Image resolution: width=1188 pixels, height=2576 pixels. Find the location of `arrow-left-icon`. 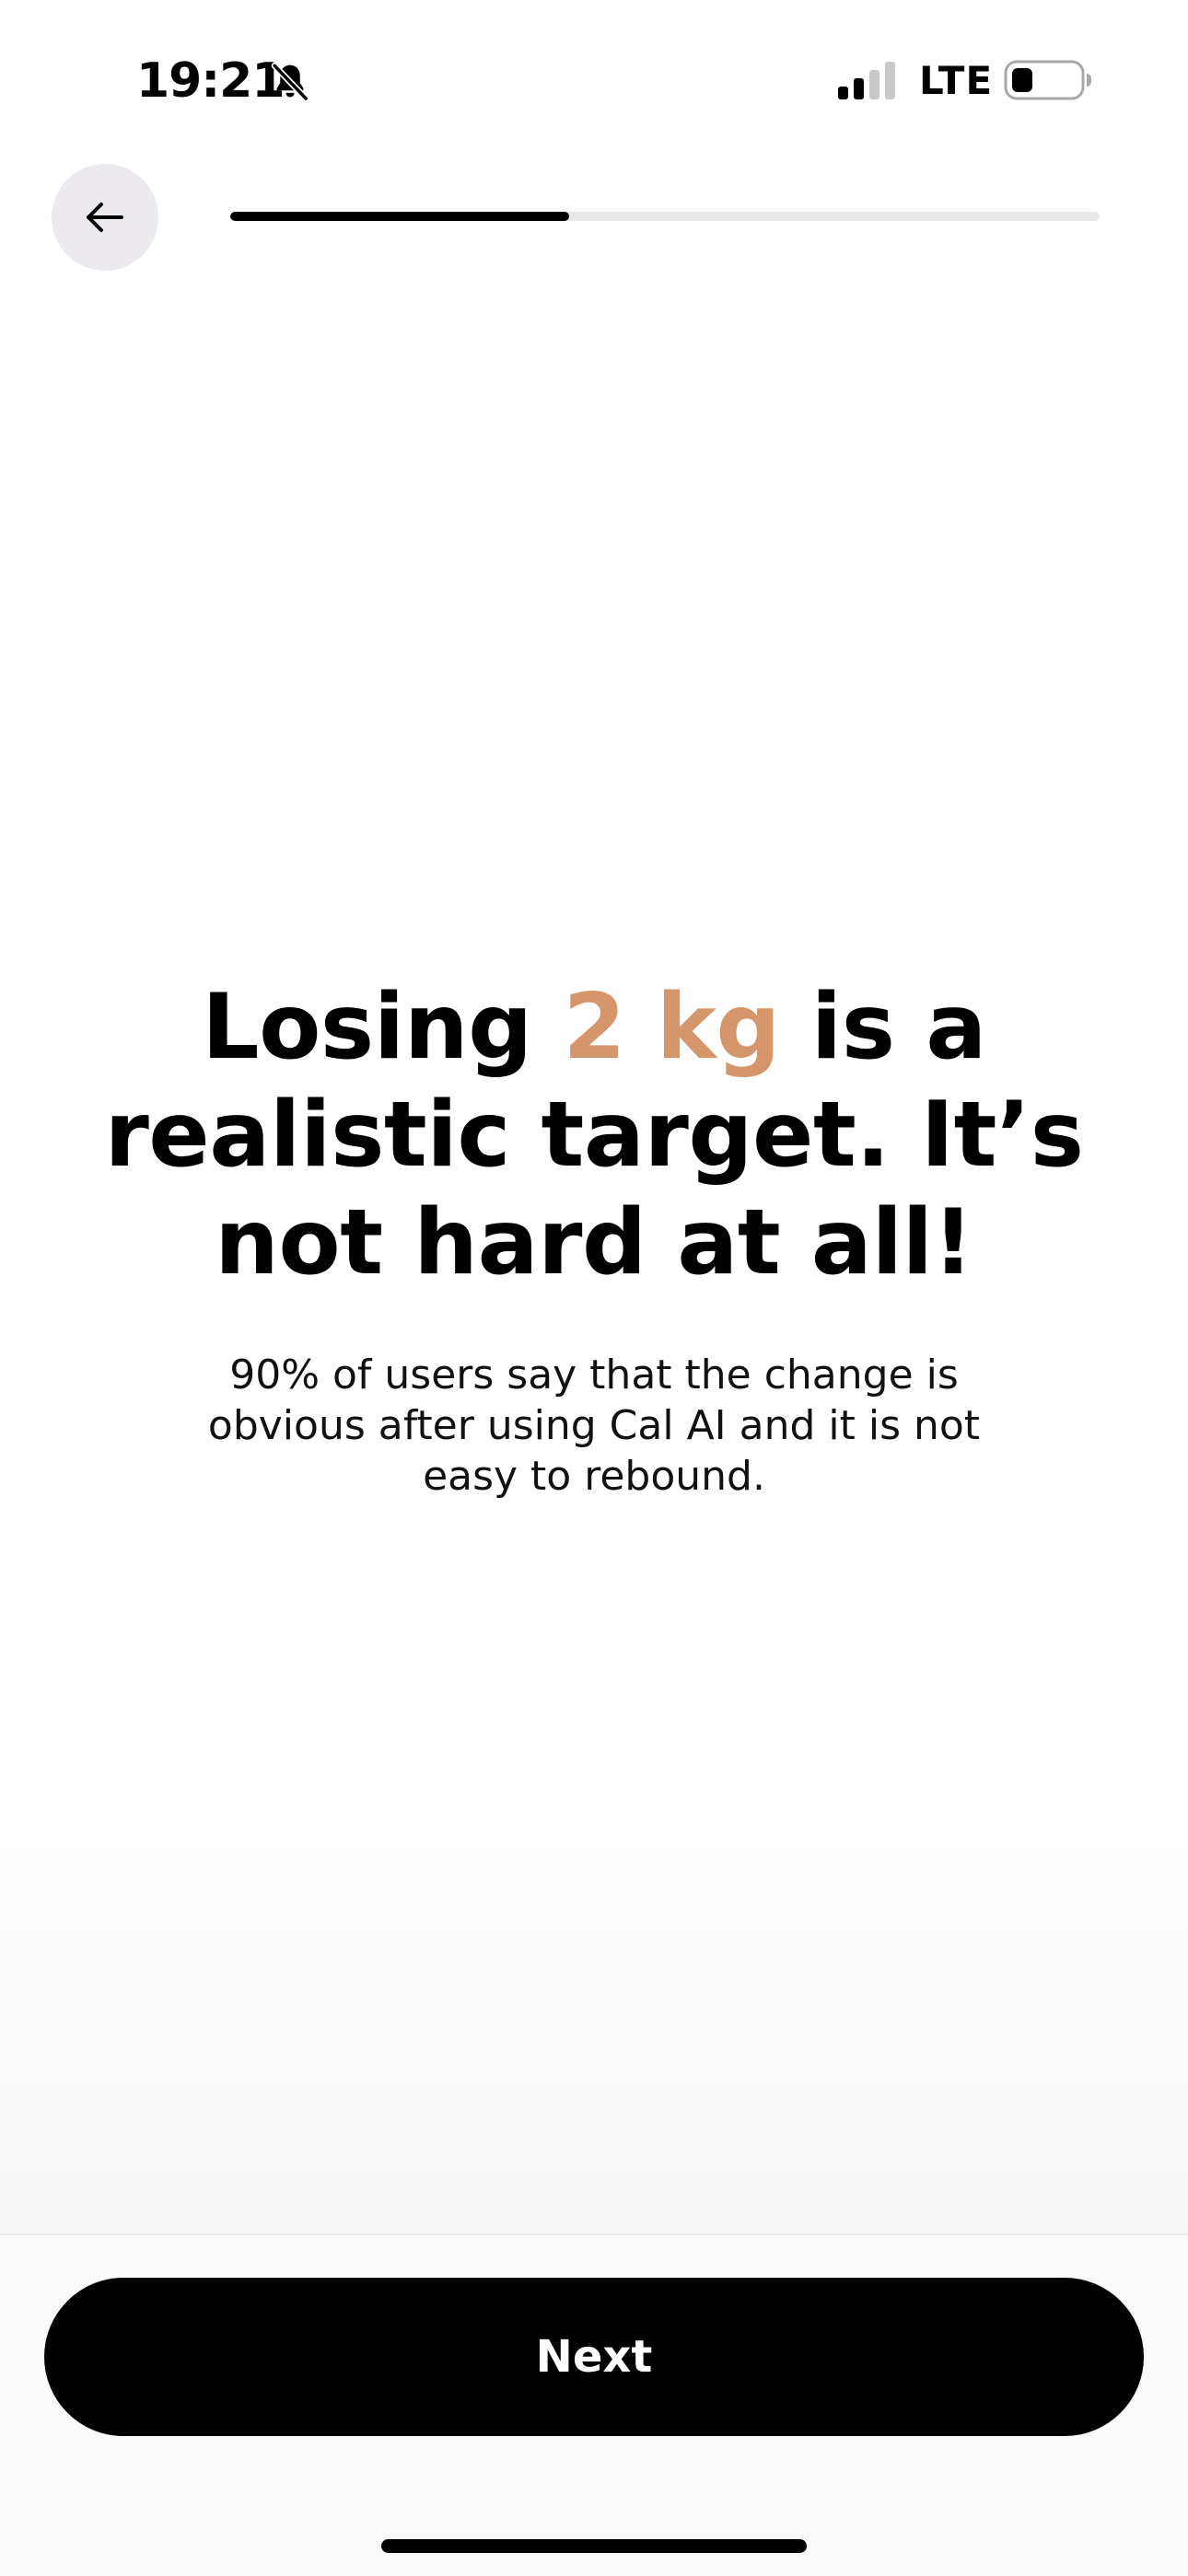

arrow-left-icon is located at coordinates (105, 217).